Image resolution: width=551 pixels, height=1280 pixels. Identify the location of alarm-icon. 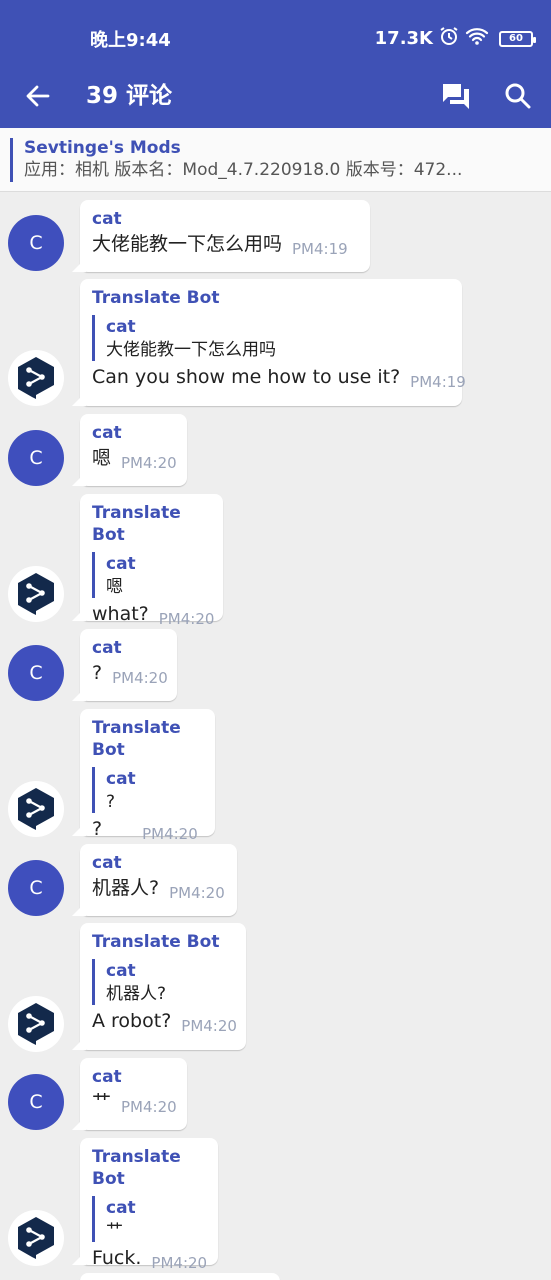
(449, 38).